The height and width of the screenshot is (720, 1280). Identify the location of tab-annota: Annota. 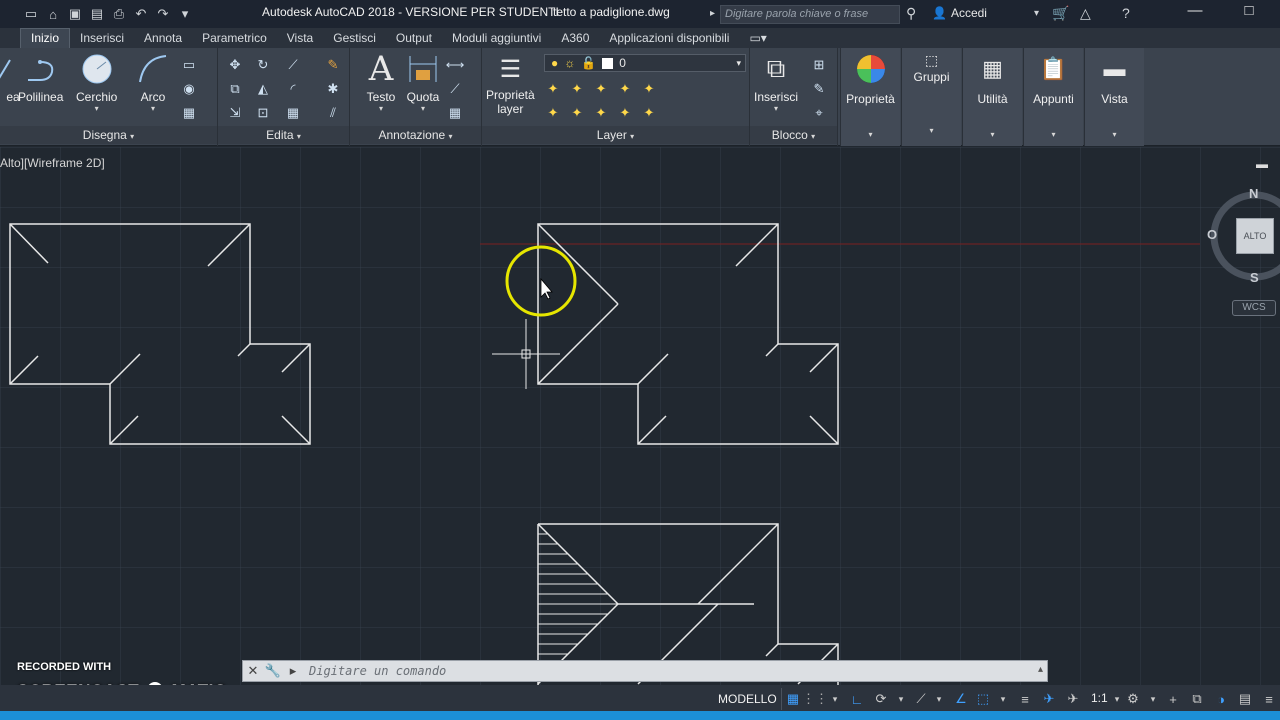
(163, 38).